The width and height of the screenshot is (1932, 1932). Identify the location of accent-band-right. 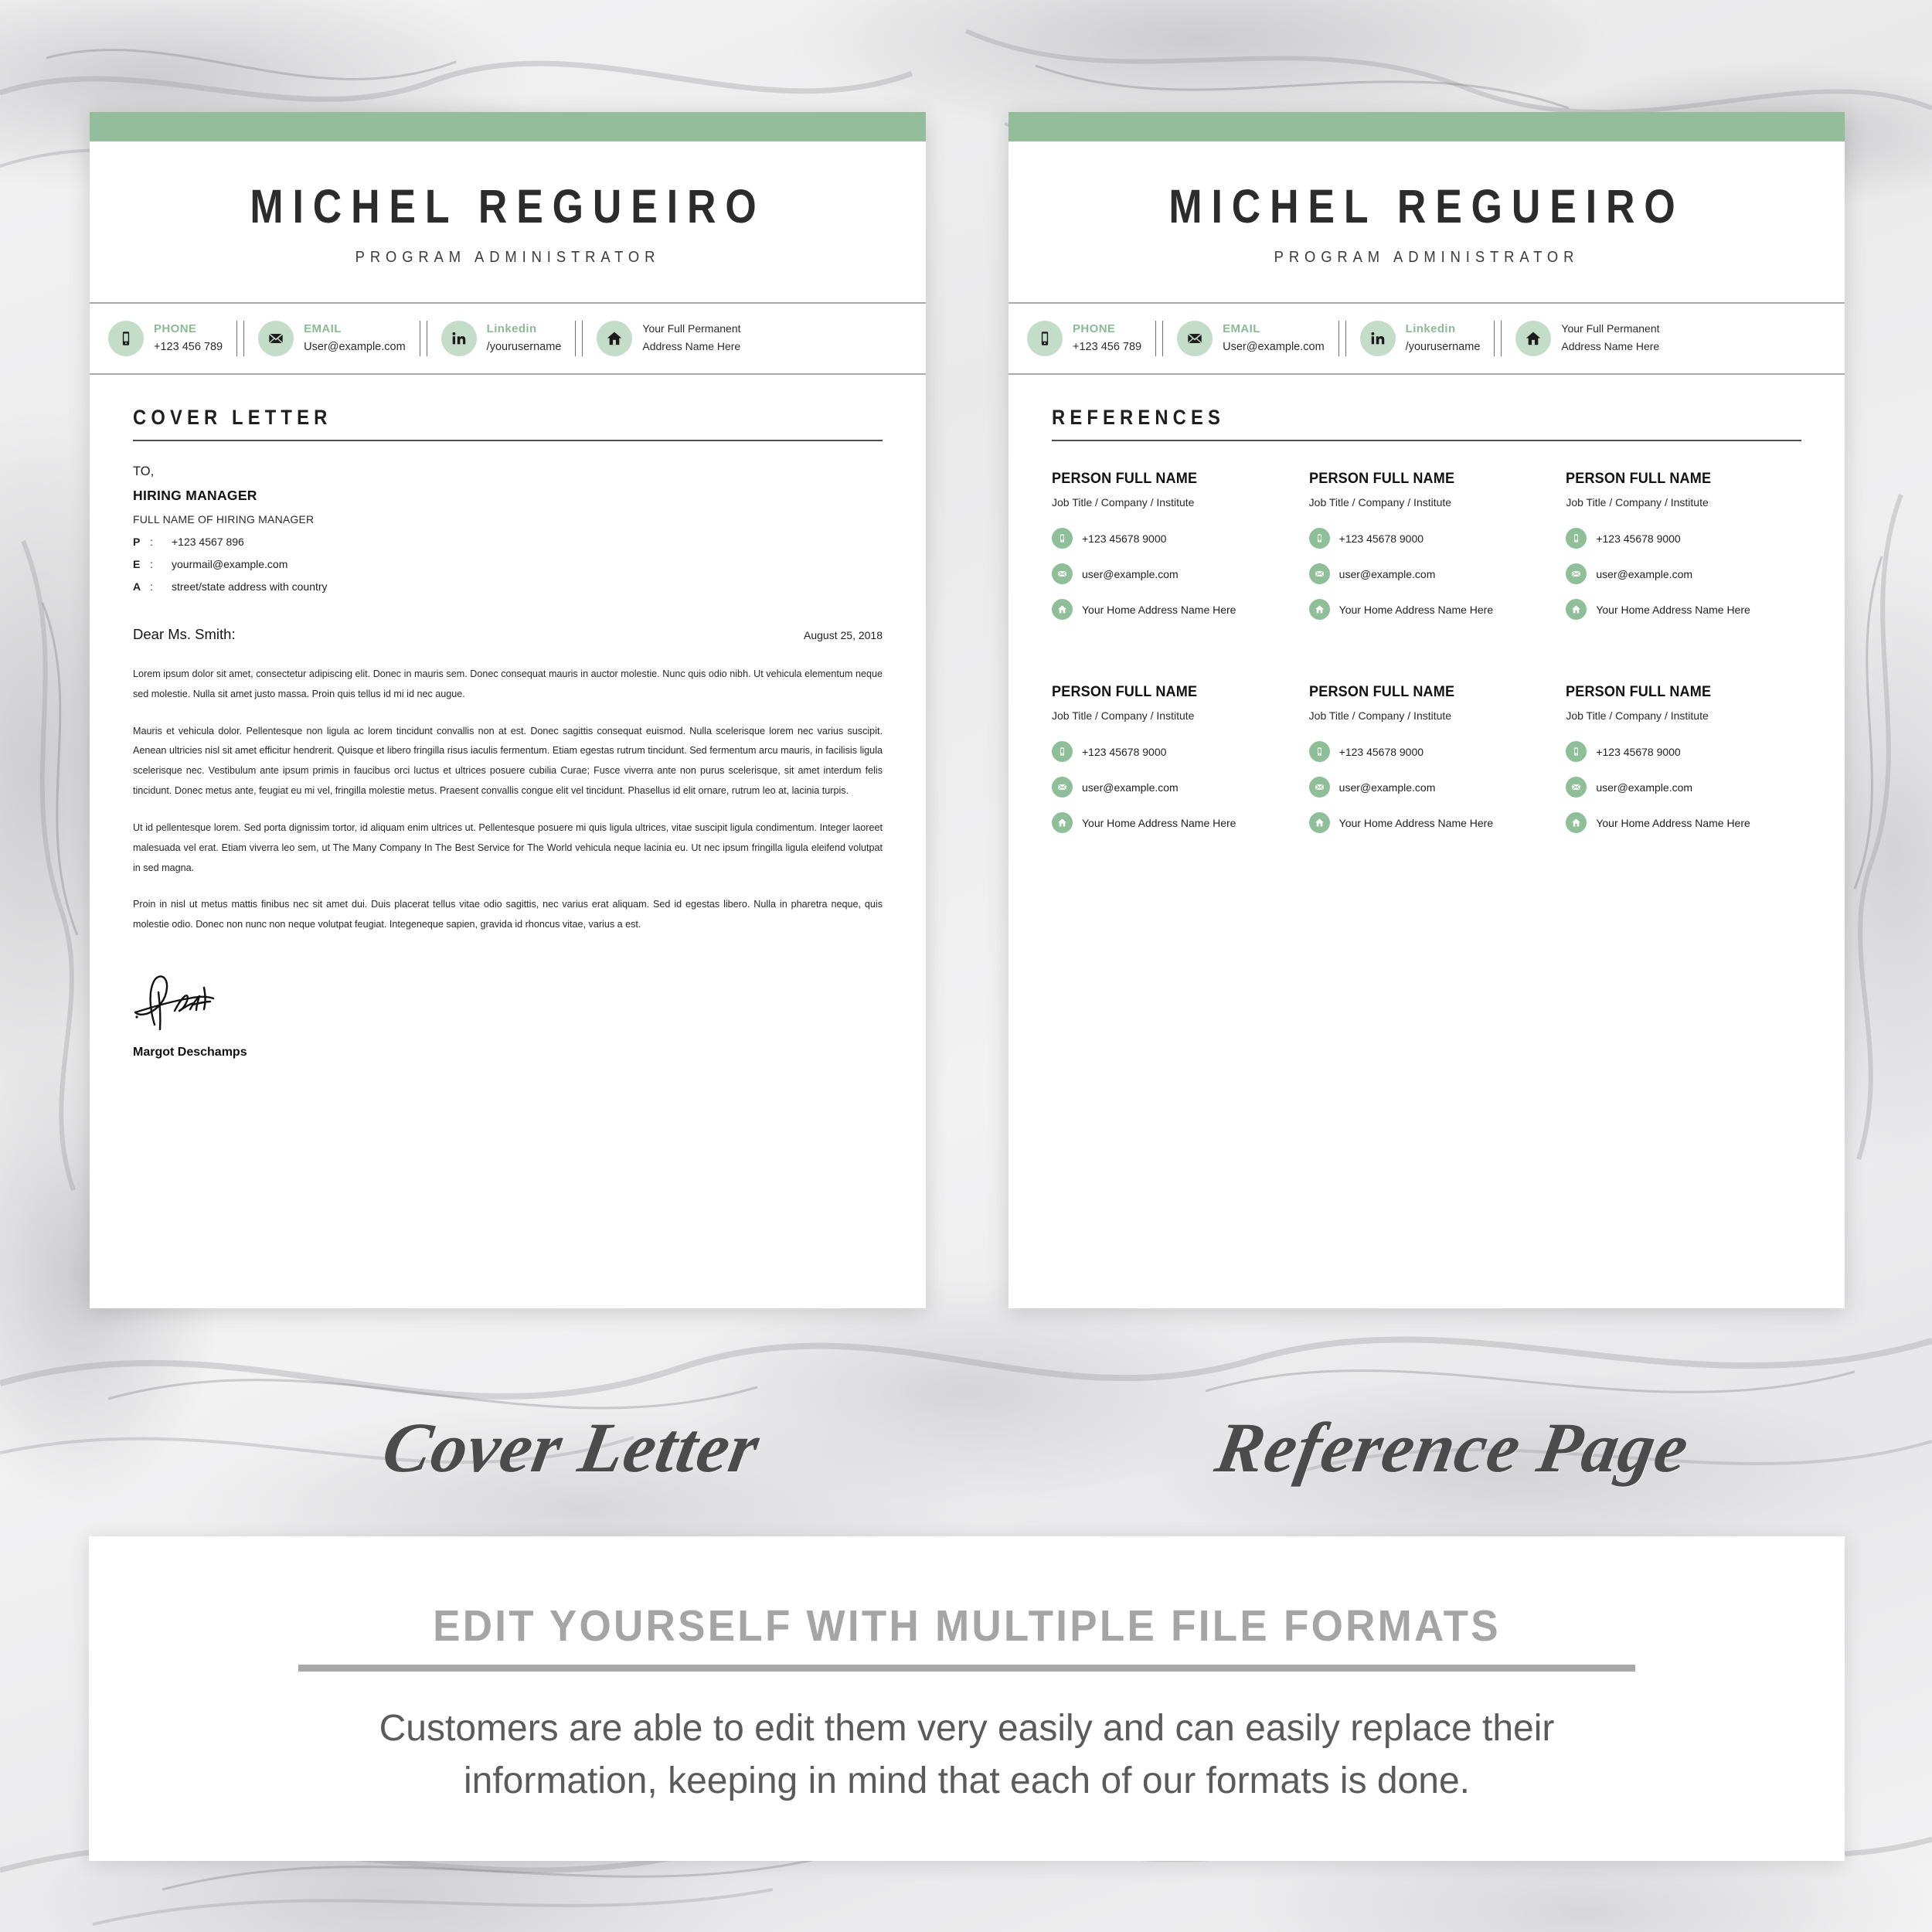
(1427, 127).